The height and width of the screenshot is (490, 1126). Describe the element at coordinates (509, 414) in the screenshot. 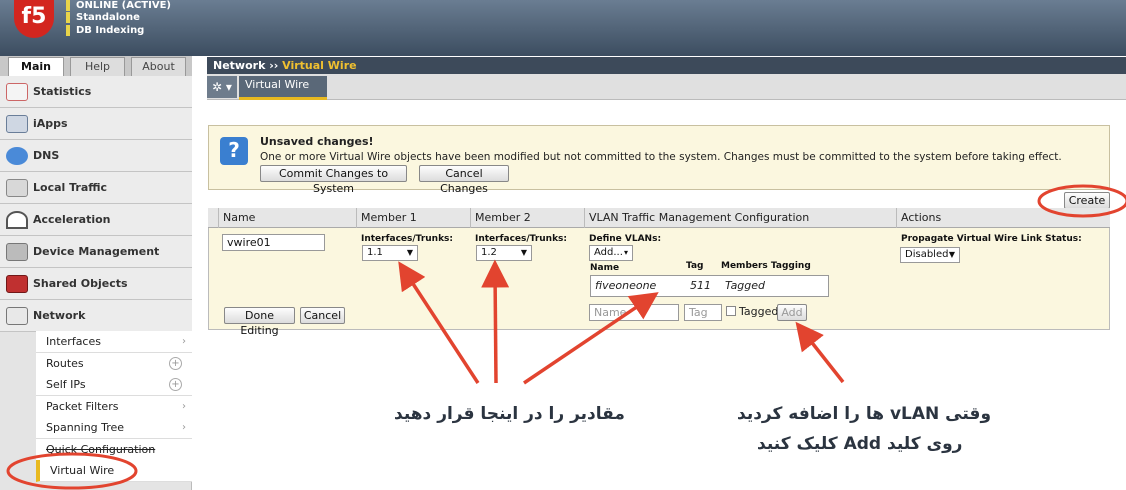

I see `annotation-left: مقادیر را در اینجا قرار دهید` at that location.